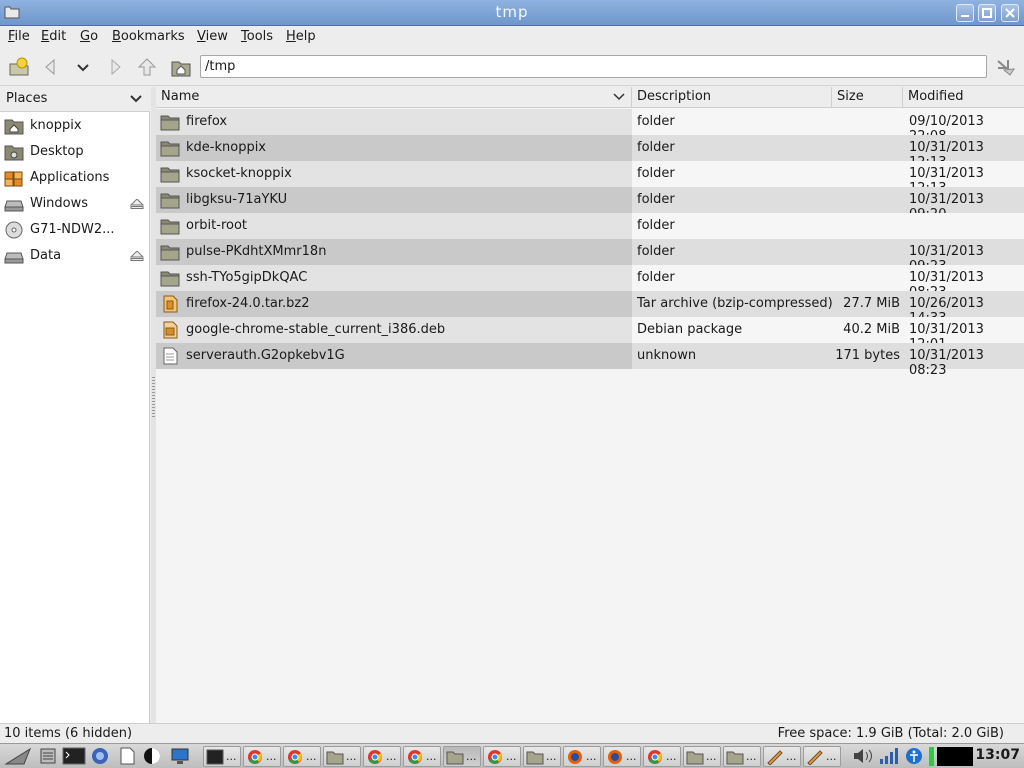  I want to click on maximize-button, so click(987, 13).